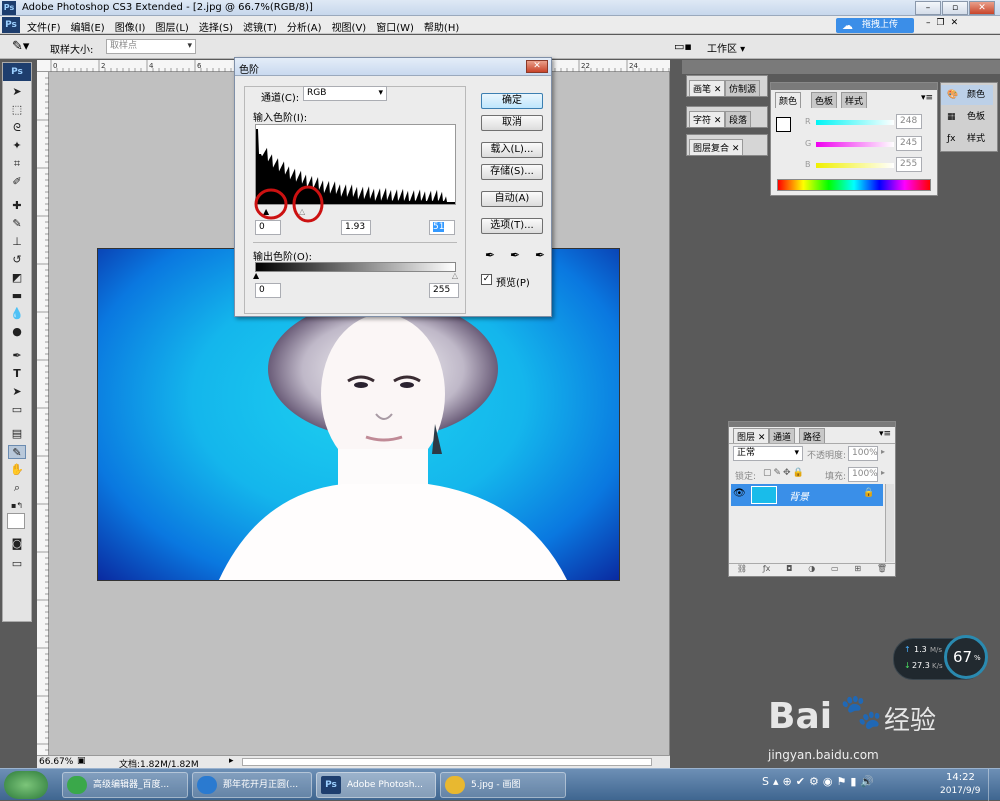  Describe the element at coordinates (751, 436) in the screenshot. I see `tab-layers: 图层 ✕` at that location.